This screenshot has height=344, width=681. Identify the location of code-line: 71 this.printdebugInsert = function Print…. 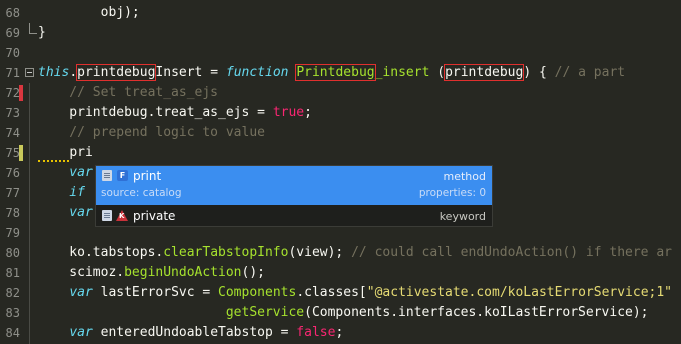
(340, 73).